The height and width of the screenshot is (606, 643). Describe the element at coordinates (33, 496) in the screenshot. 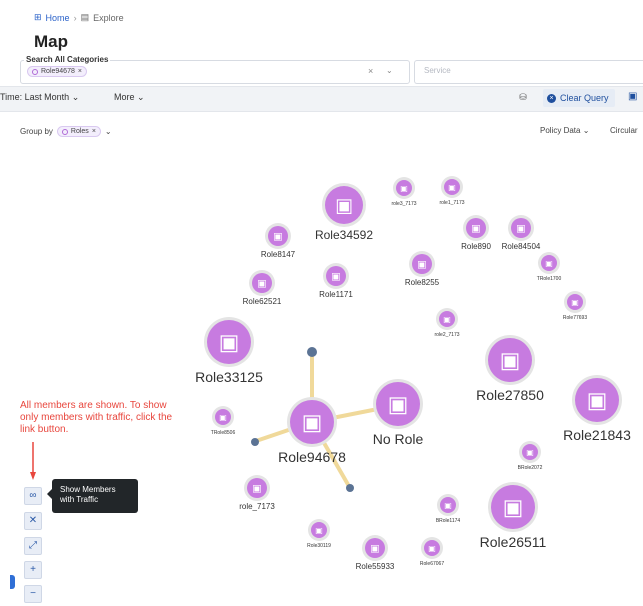

I see `show-traffic-link-button: ∞` at that location.